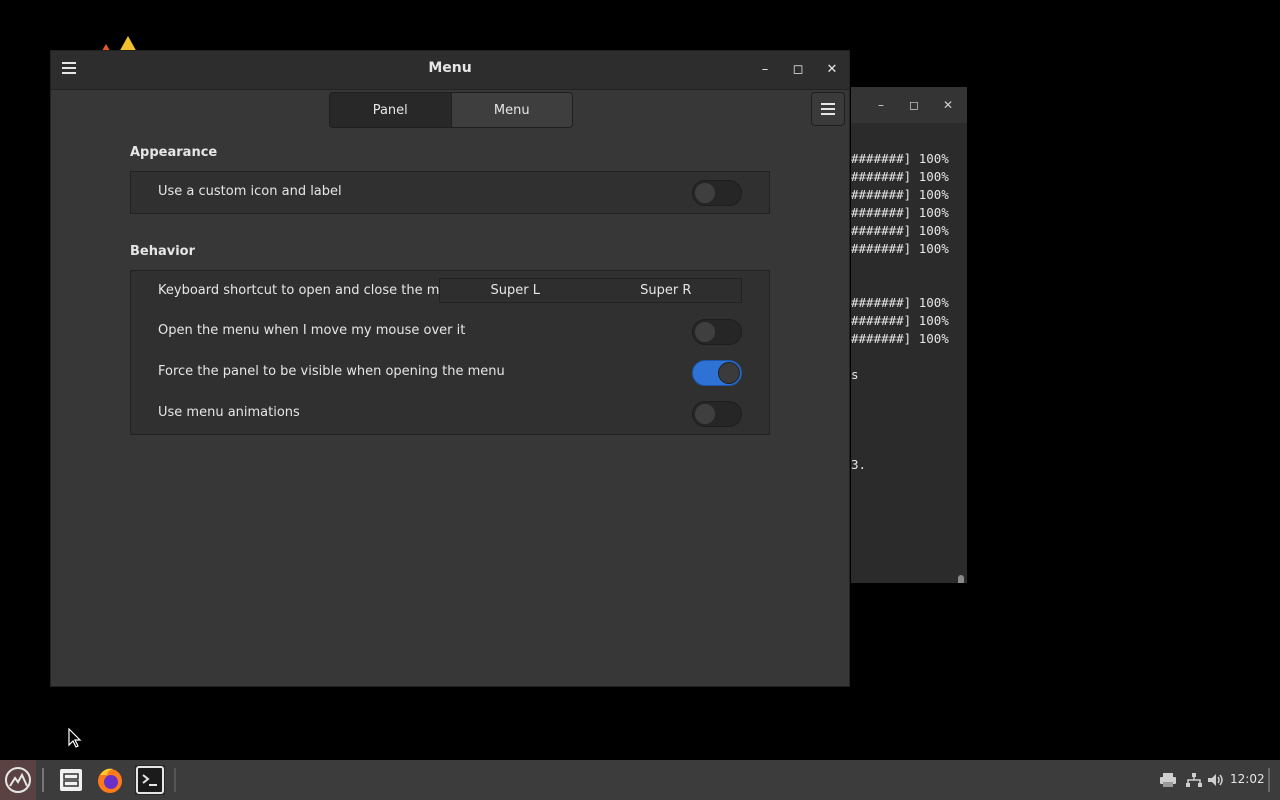 The height and width of the screenshot is (800, 1280). I want to click on network-icon, so click(1194, 780).